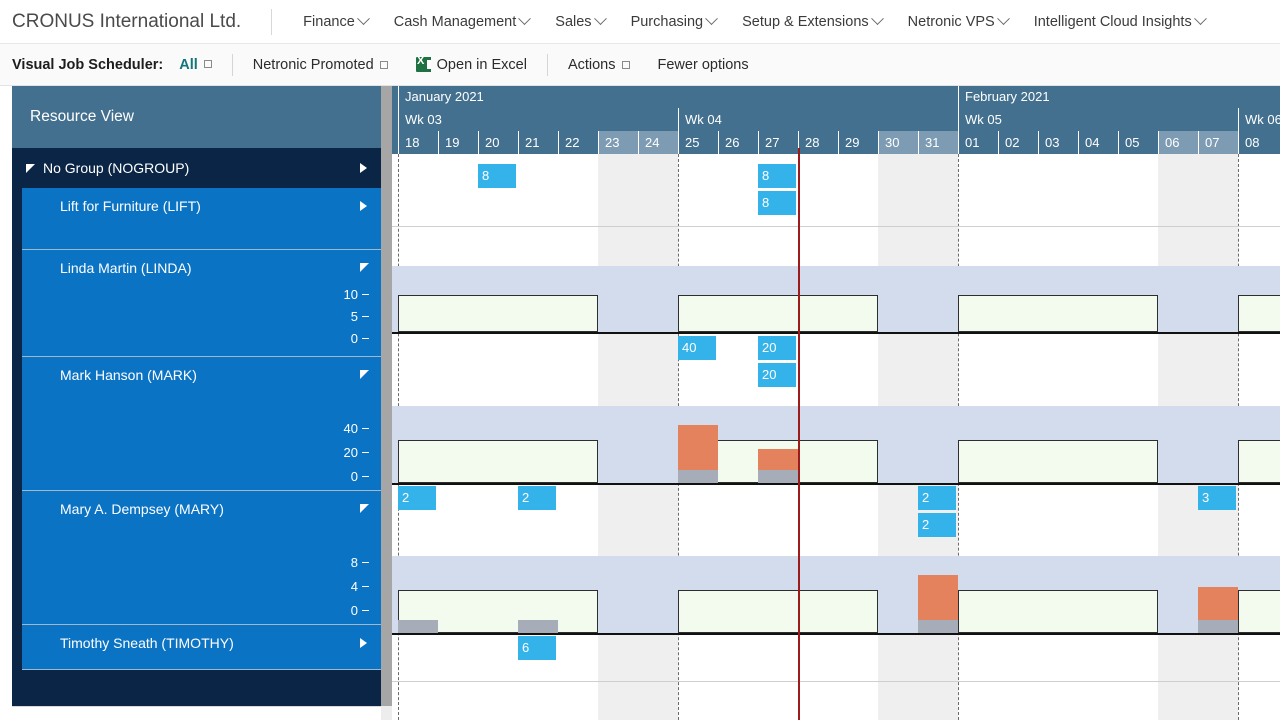 Image resolution: width=1280 pixels, height=720 pixels. I want to click on timeline-day-cell: 27, so click(778, 142).